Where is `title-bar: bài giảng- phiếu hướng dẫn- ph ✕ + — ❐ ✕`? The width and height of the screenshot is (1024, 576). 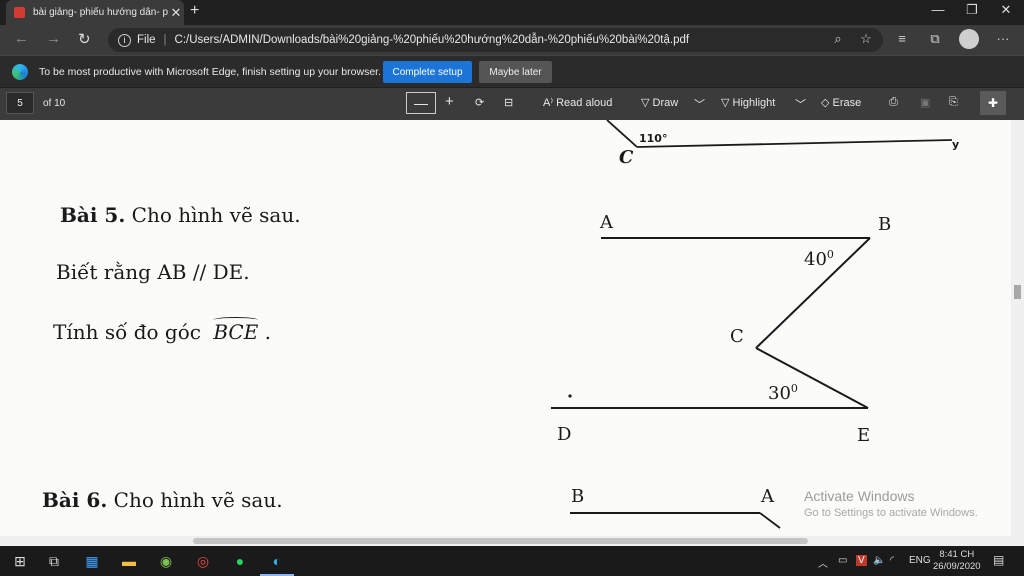 title-bar: bài giảng- phiếu hướng dẫn- ph ✕ + — ❐ ✕ is located at coordinates (512, 12).